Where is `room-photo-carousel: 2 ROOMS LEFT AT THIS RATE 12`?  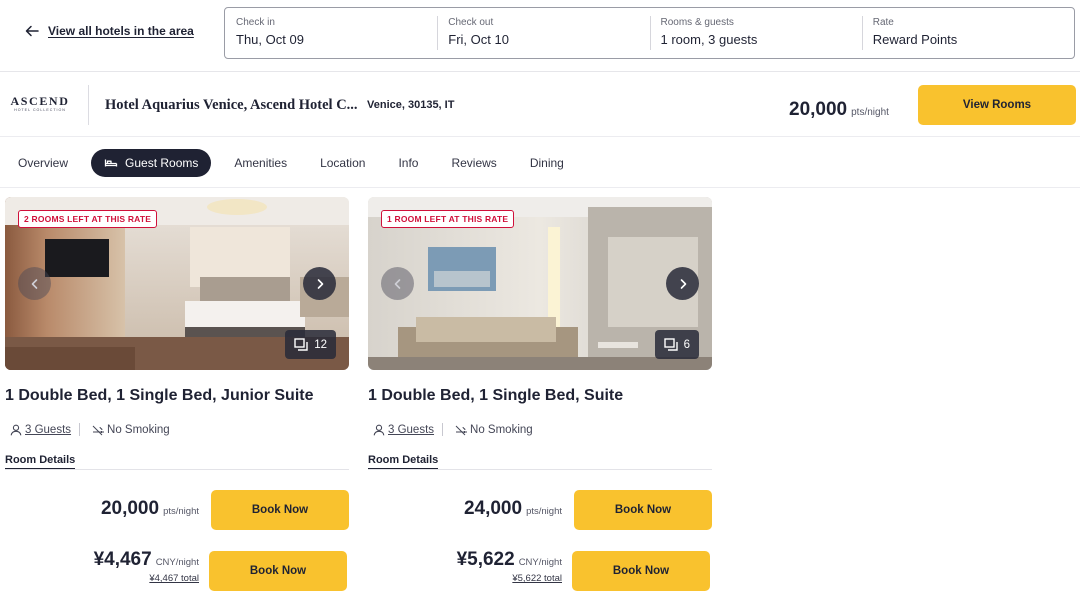
room-photo-carousel: 2 ROOMS LEFT AT THIS RATE 12 is located at coordinates (177, 283).